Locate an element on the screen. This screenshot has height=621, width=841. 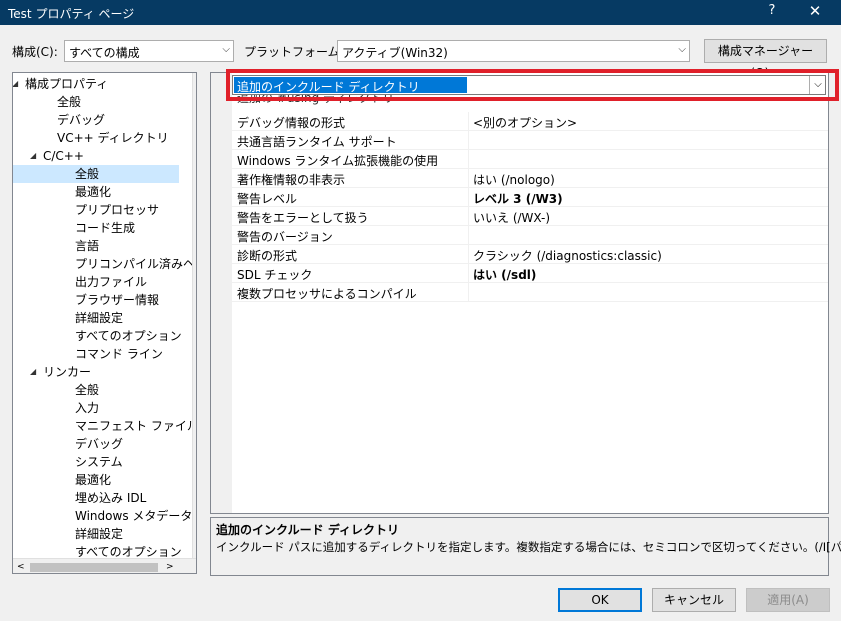
row-value: いいえ (/WX-) is located at coordinates (511, 217).